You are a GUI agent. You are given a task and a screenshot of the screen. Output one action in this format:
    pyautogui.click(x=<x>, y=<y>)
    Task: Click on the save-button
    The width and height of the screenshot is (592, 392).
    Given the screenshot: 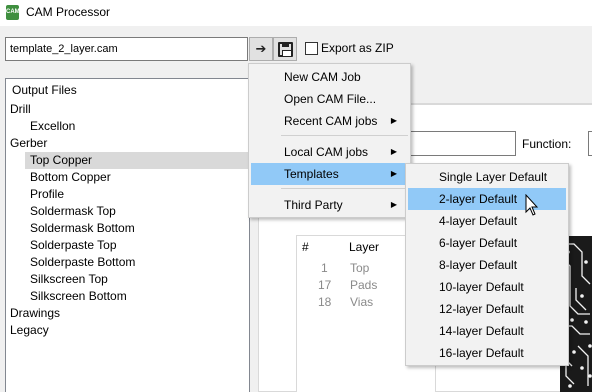 What is the action you would take?
    pyautogui.click(x=285, y=49)
    